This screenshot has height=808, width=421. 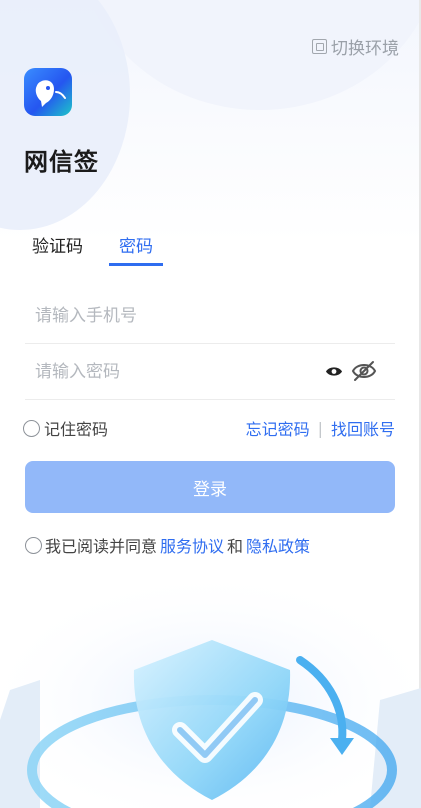 What do you see at coordinates (210, 487) in the screenshot?
I see `login-button: 登录` at bounding box center [210, 487].